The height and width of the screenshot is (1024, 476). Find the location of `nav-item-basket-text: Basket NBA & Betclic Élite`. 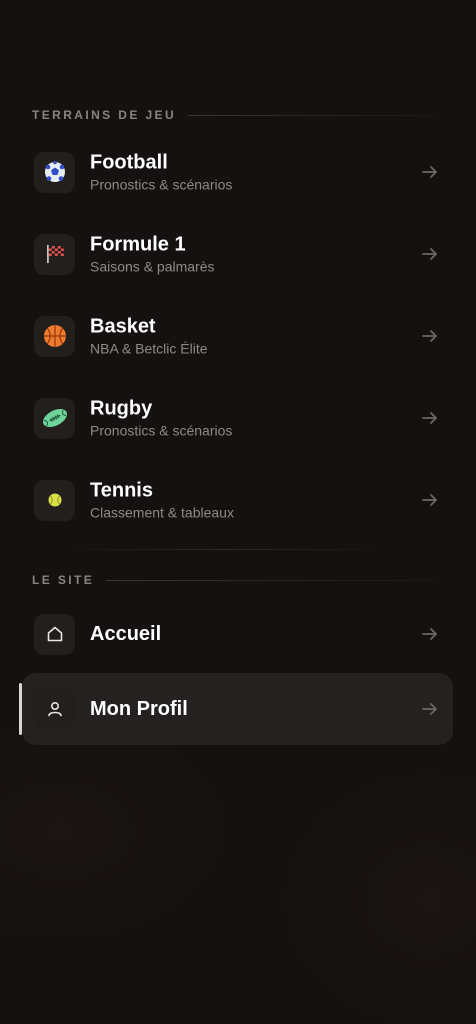

nav-item-basket-text: Basket NBA & Betclic Élite is located at coordinates (149, 336).